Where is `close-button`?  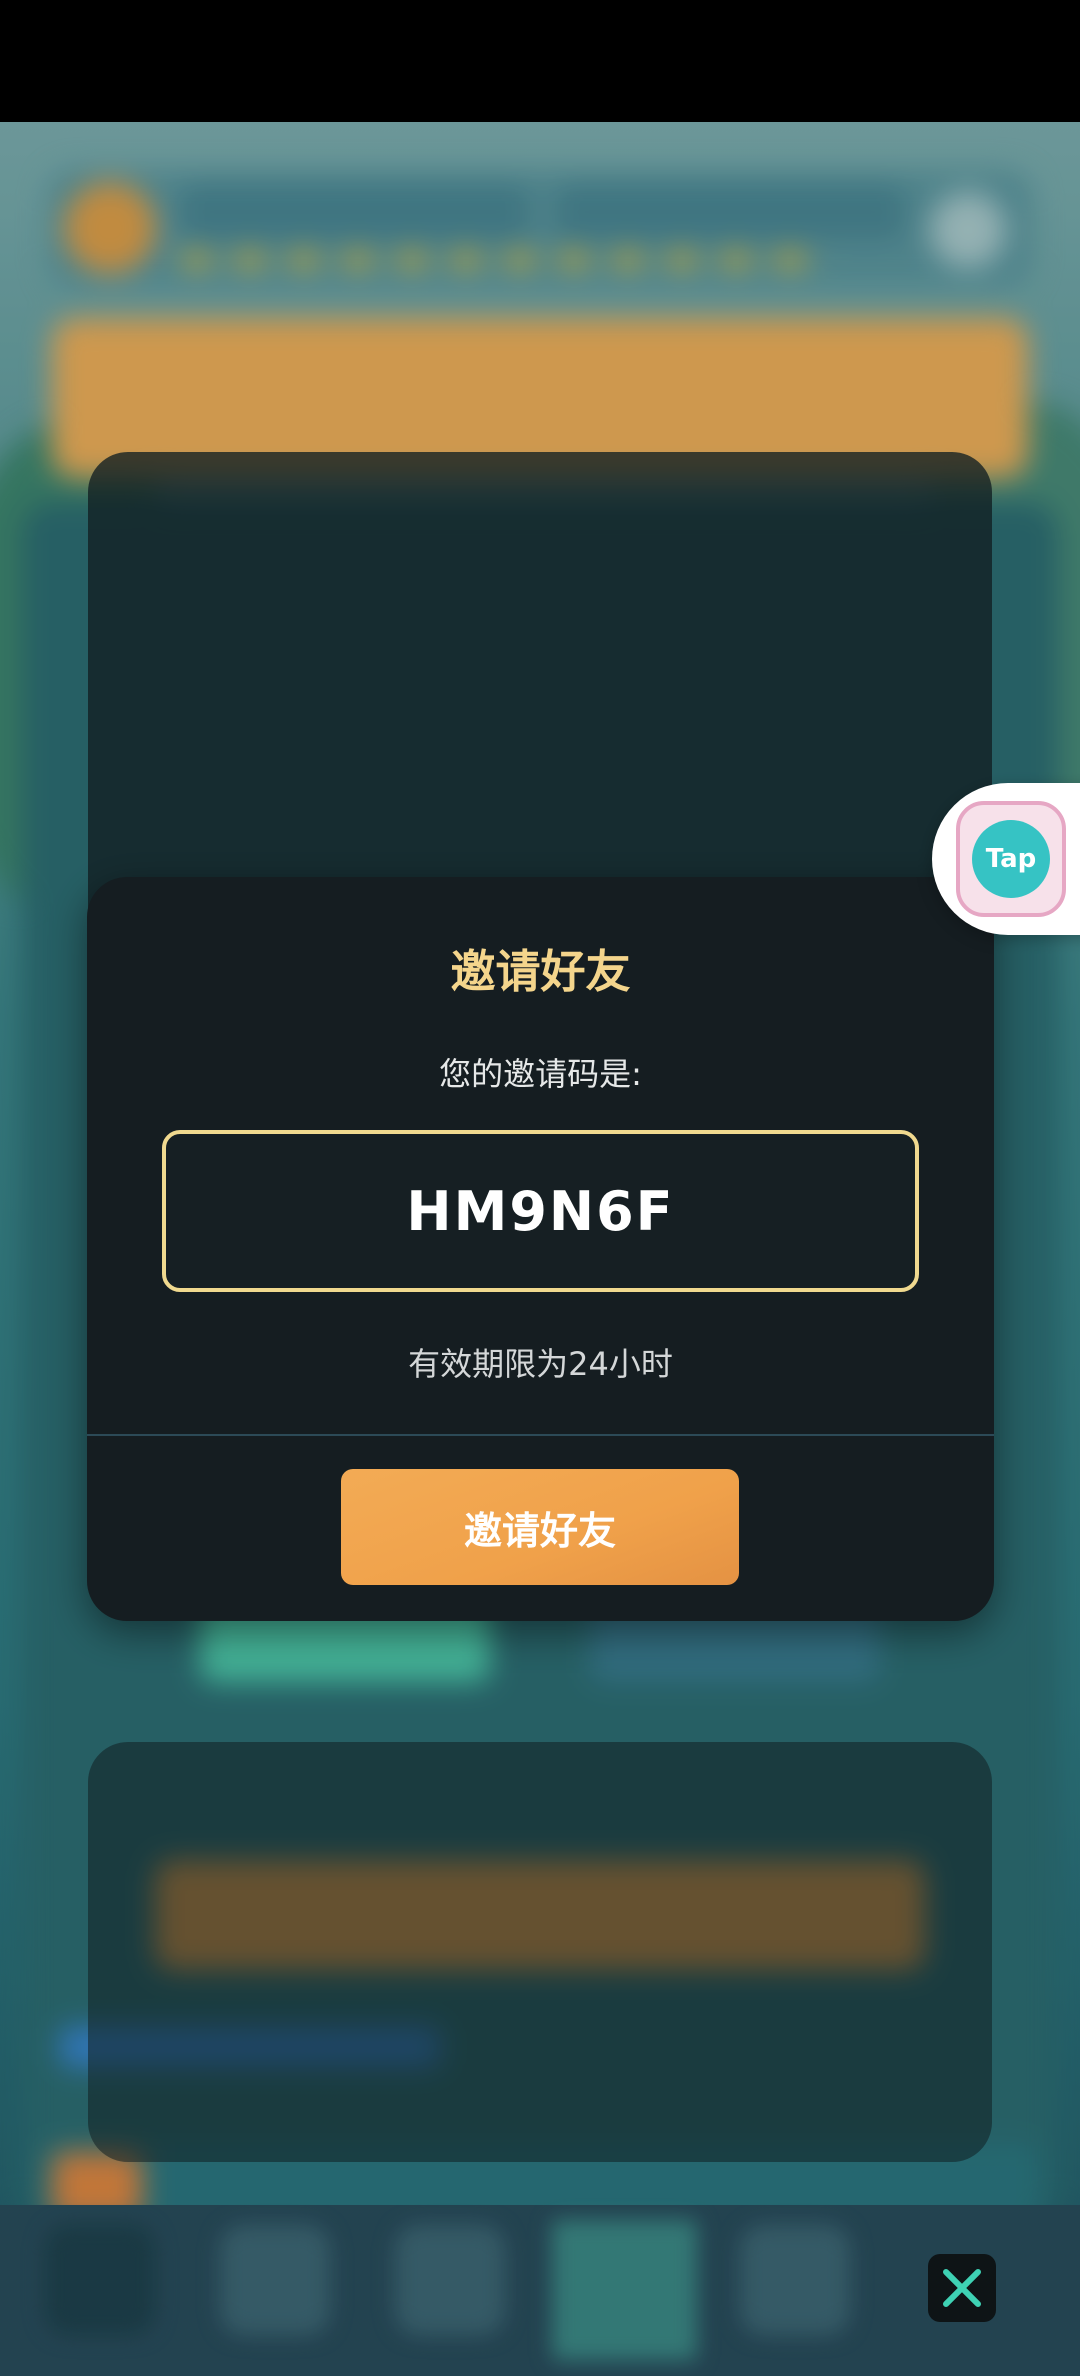
close-button is located at coordinates (962, 2288).